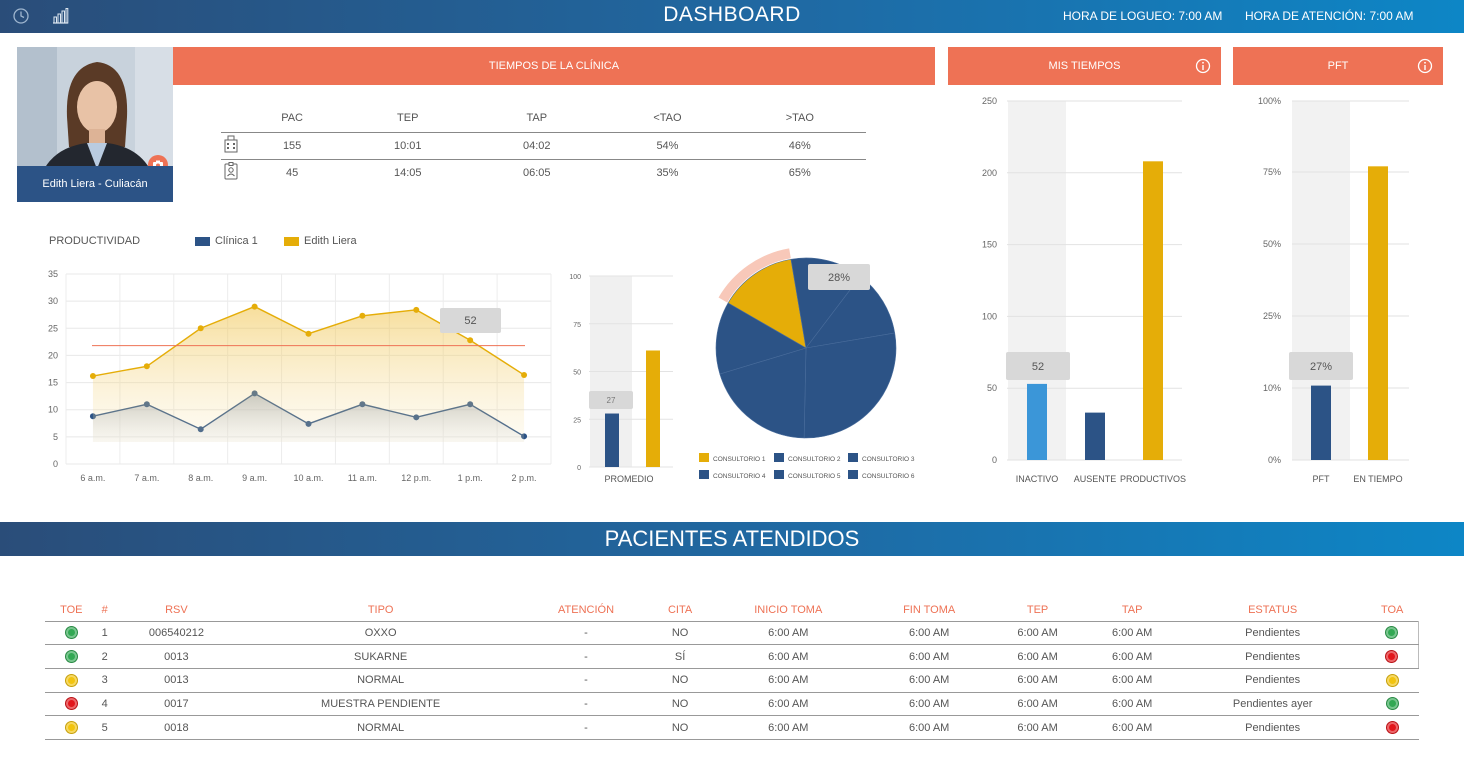 Image resolution: width=1464 pixels, height=768 pixels. Describe the element at coordinates (104, 704) in the screenshot. I see `row-number: 4` at that location.